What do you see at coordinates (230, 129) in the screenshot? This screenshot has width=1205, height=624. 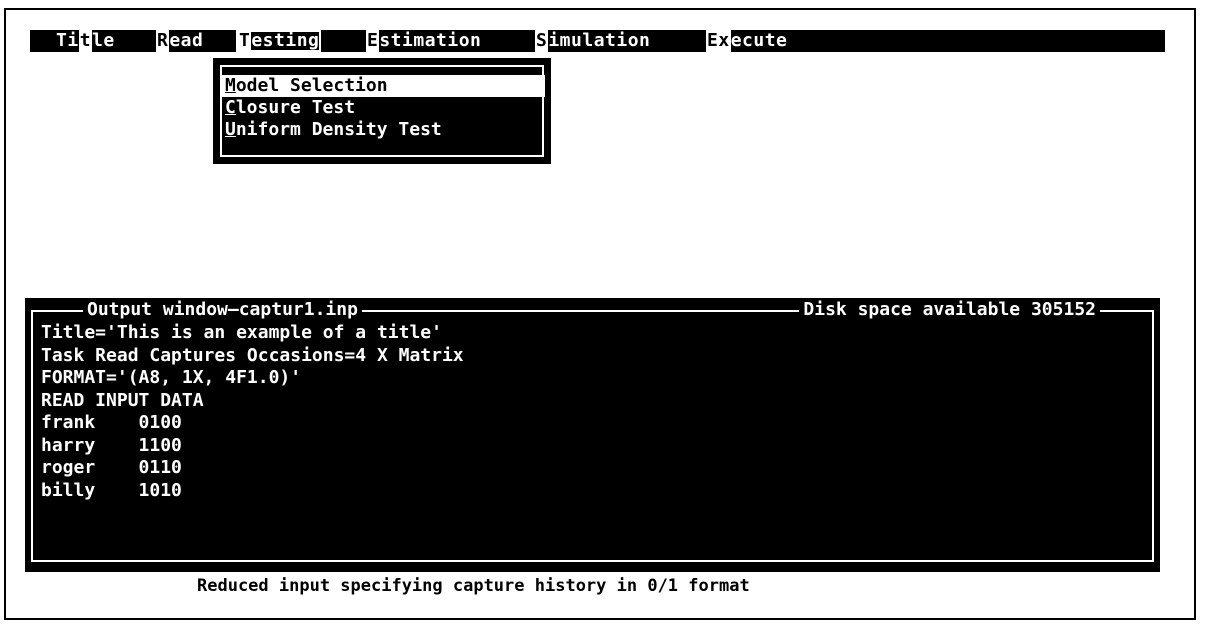 I see `uniform-density-hotkey: U` at bounding box center [230, 129].